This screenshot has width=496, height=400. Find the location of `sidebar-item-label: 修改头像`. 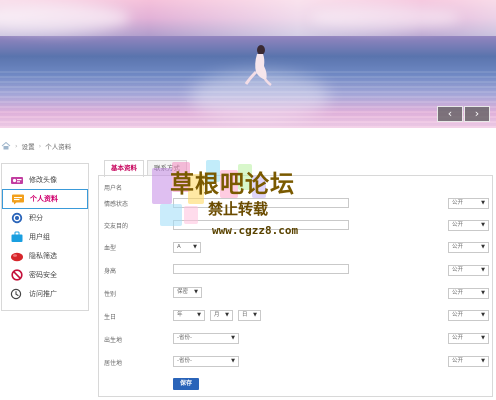

sidebar-item-label: 修改头像 is located at coordinates (43, 180).